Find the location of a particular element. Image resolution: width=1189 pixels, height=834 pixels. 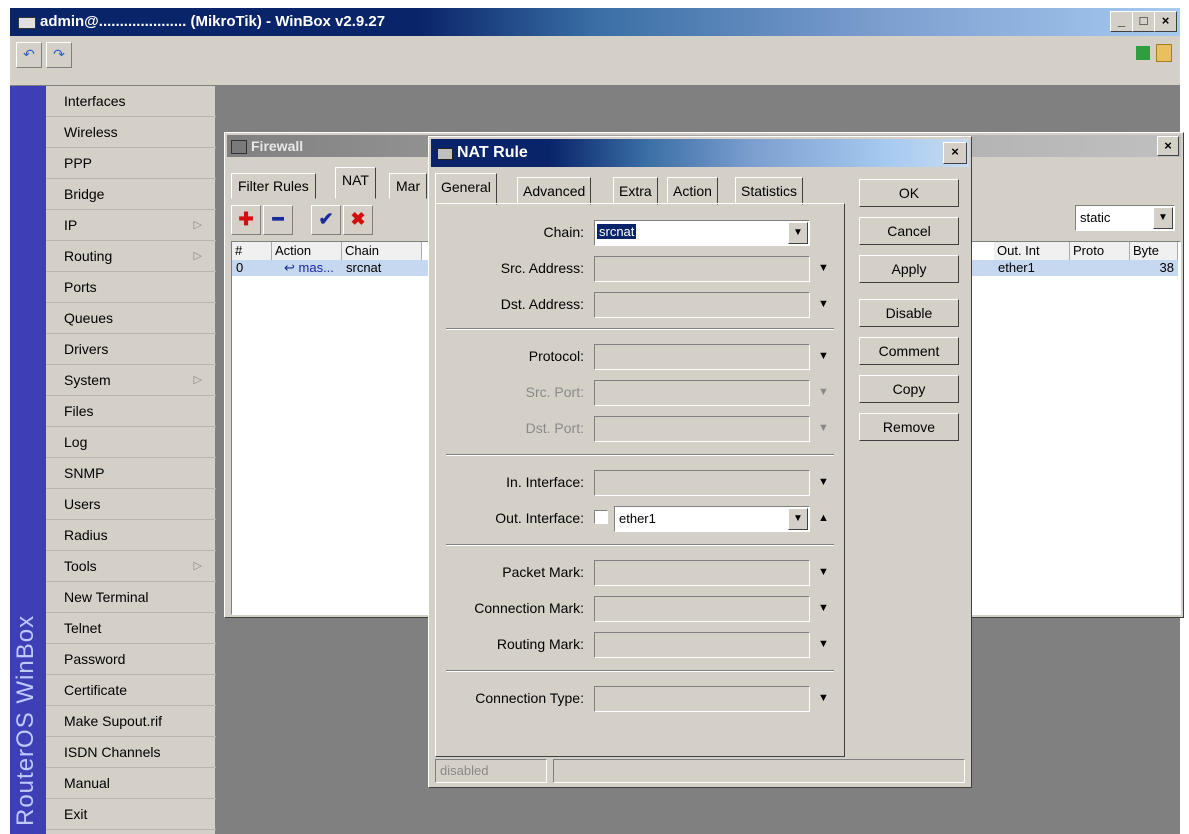

routing-mark-dropdown-icon: ▼ is located at coordinates (823, 644).